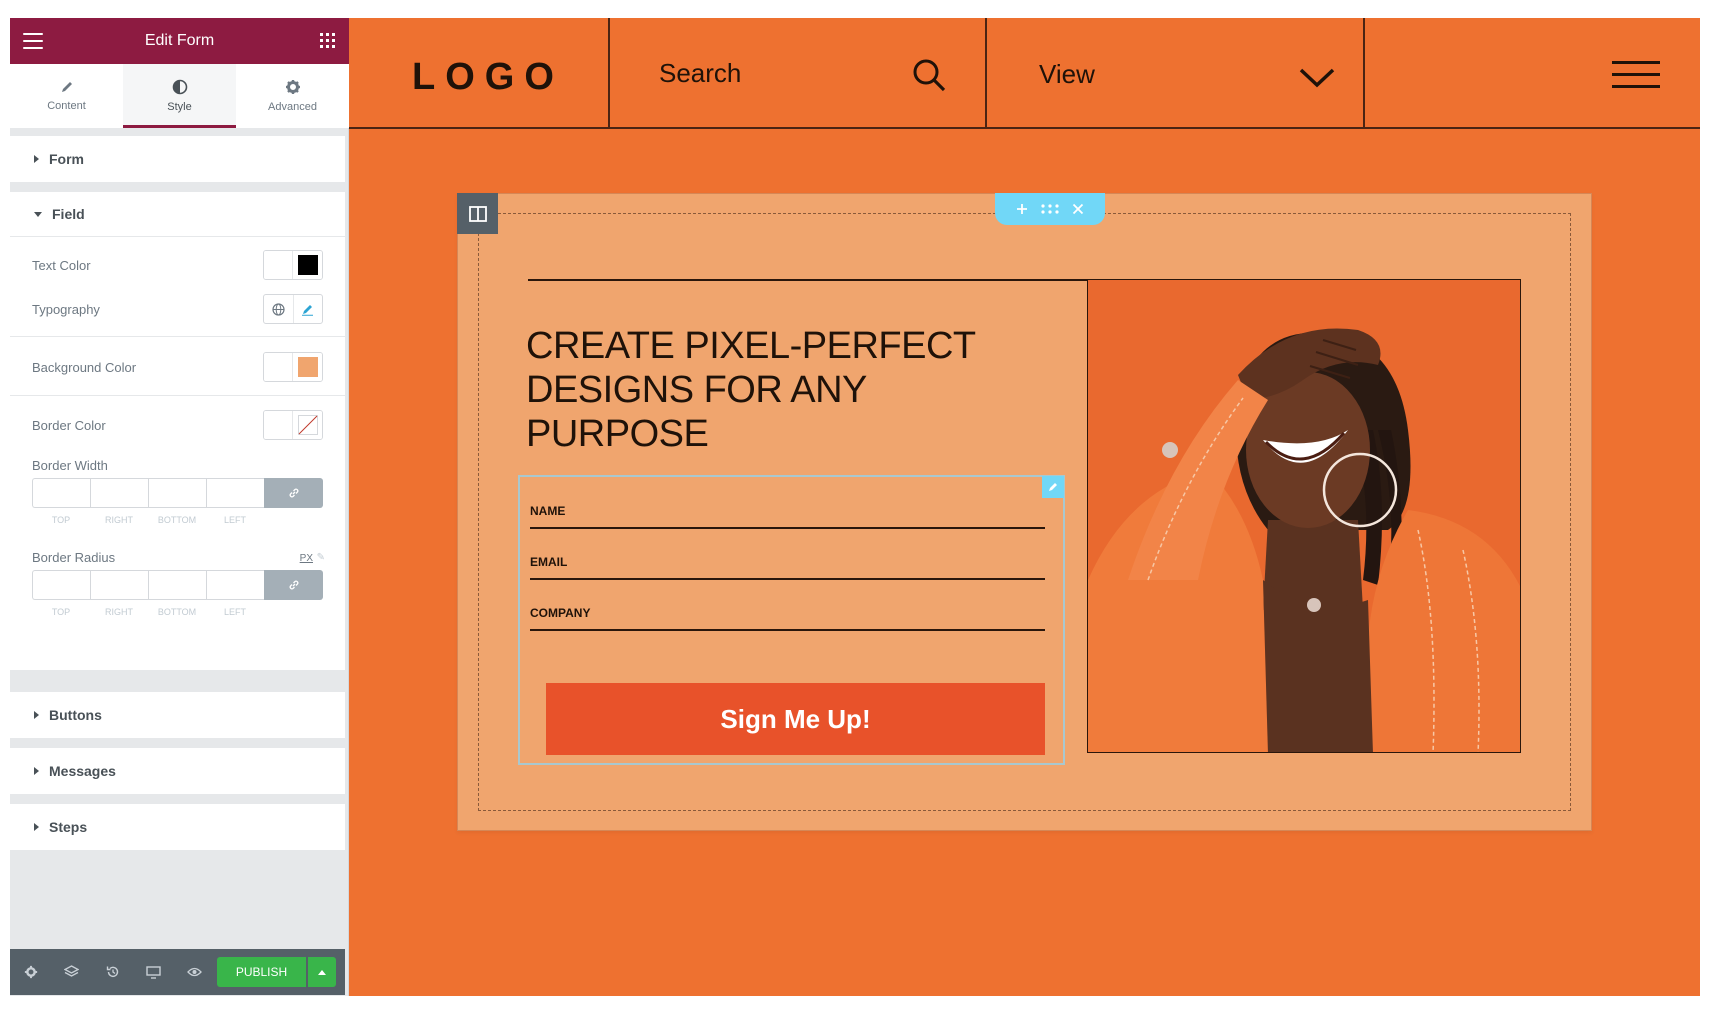 This screenshot has width=1712, height=1028. What do you see at coordinates (234, 520) in the screenshot?
I see `dim-label-left: LEFT` at bounding box center [234, 520].